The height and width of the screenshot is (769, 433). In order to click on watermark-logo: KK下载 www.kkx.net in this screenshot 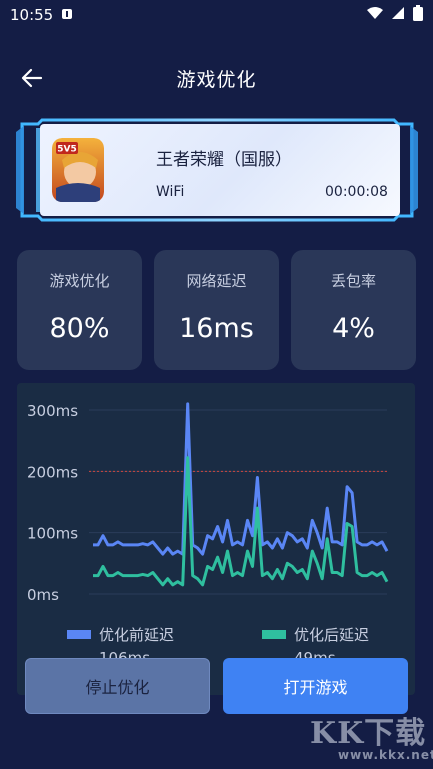, I will do `click(371, 737)`.